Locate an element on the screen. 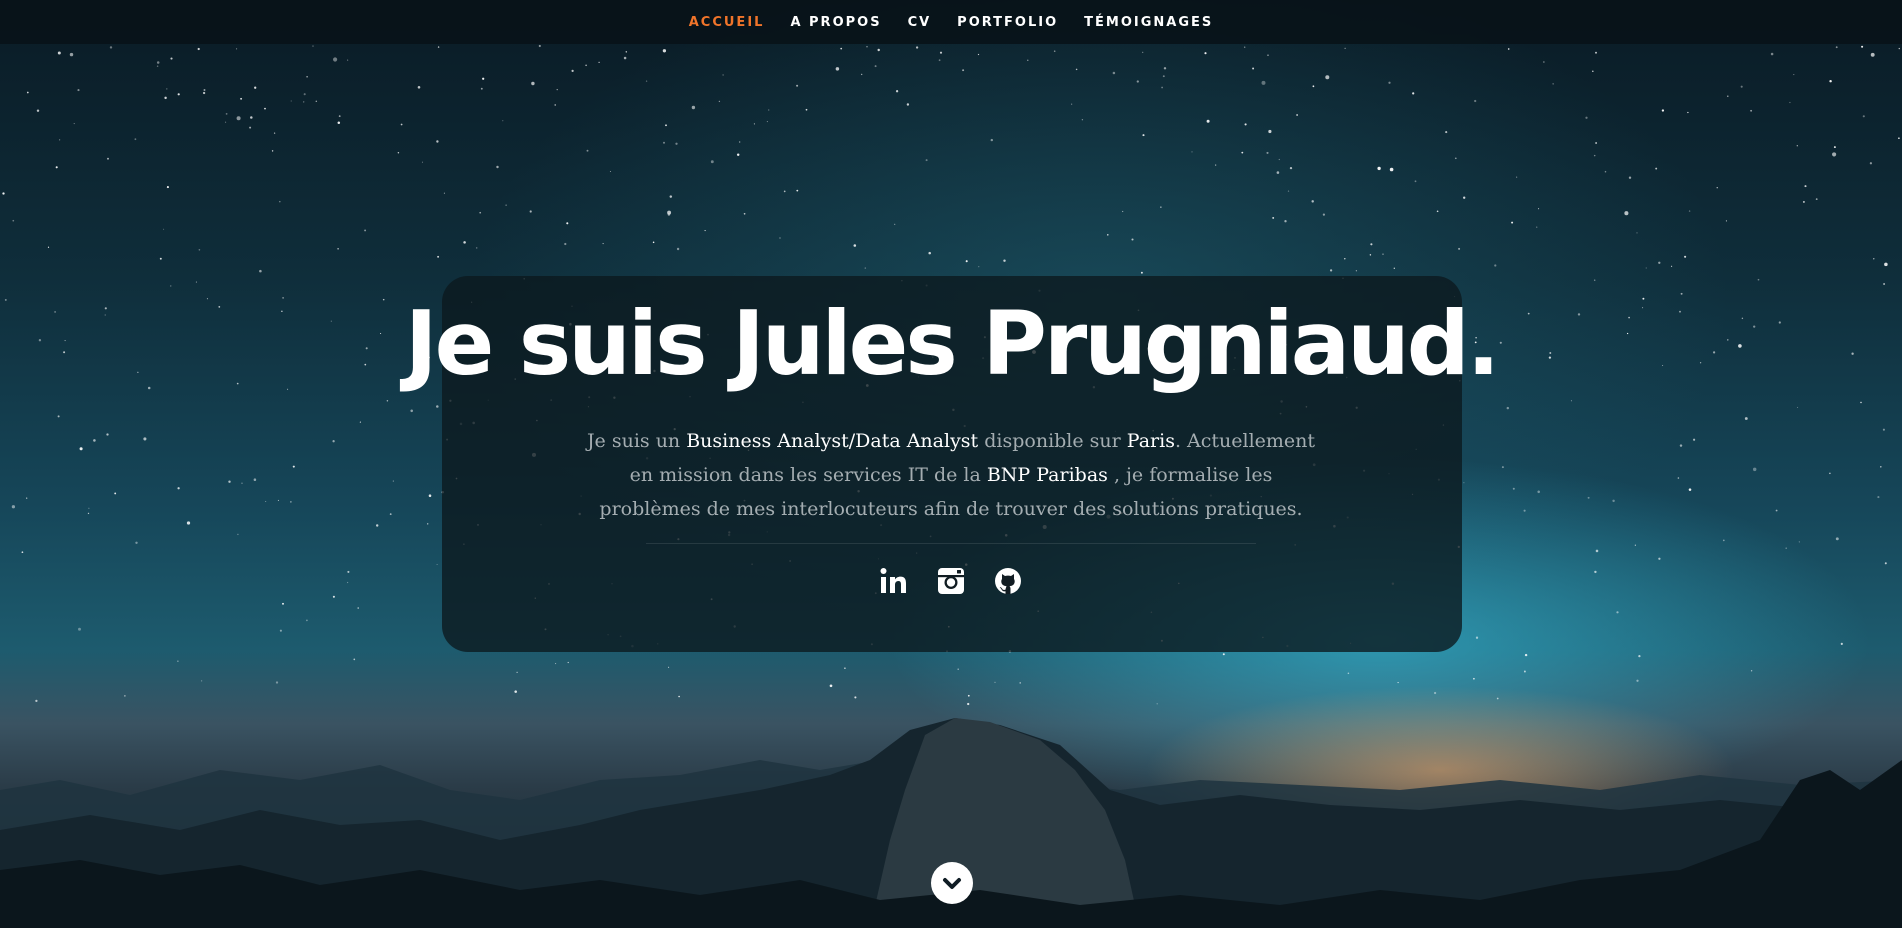  hero-divider is located at coordinates (951, 543).